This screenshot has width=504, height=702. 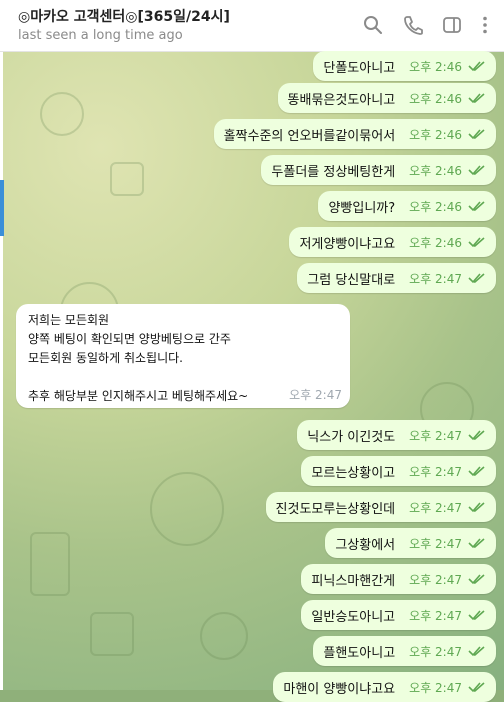 I want to click on sidebar-toggle-icon, so click(x=452, y=25).